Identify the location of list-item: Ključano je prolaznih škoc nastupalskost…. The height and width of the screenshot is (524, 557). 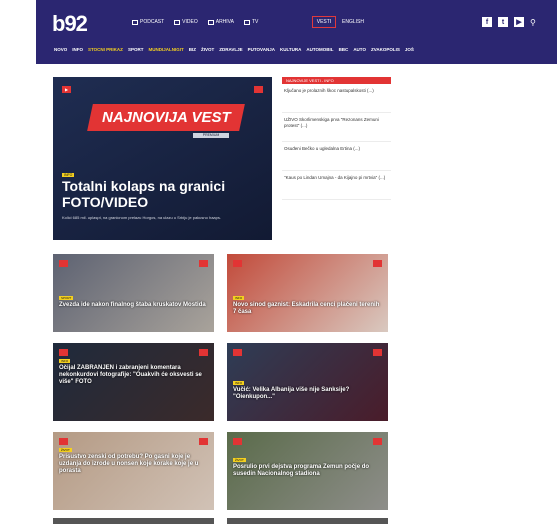
(336, 98).